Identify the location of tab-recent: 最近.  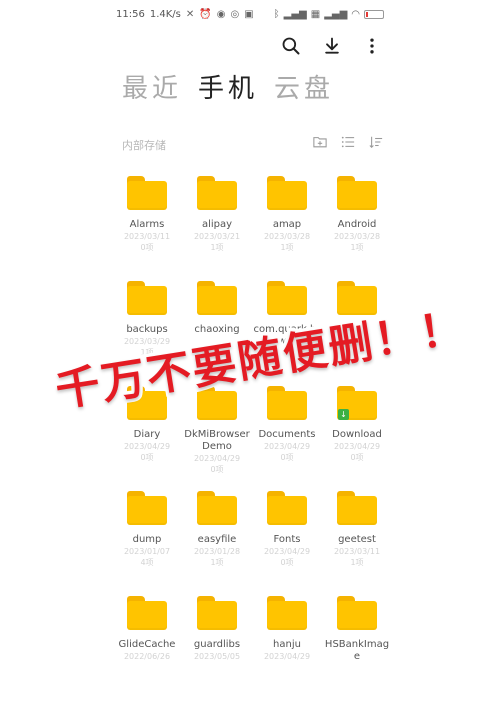
(152, 86).